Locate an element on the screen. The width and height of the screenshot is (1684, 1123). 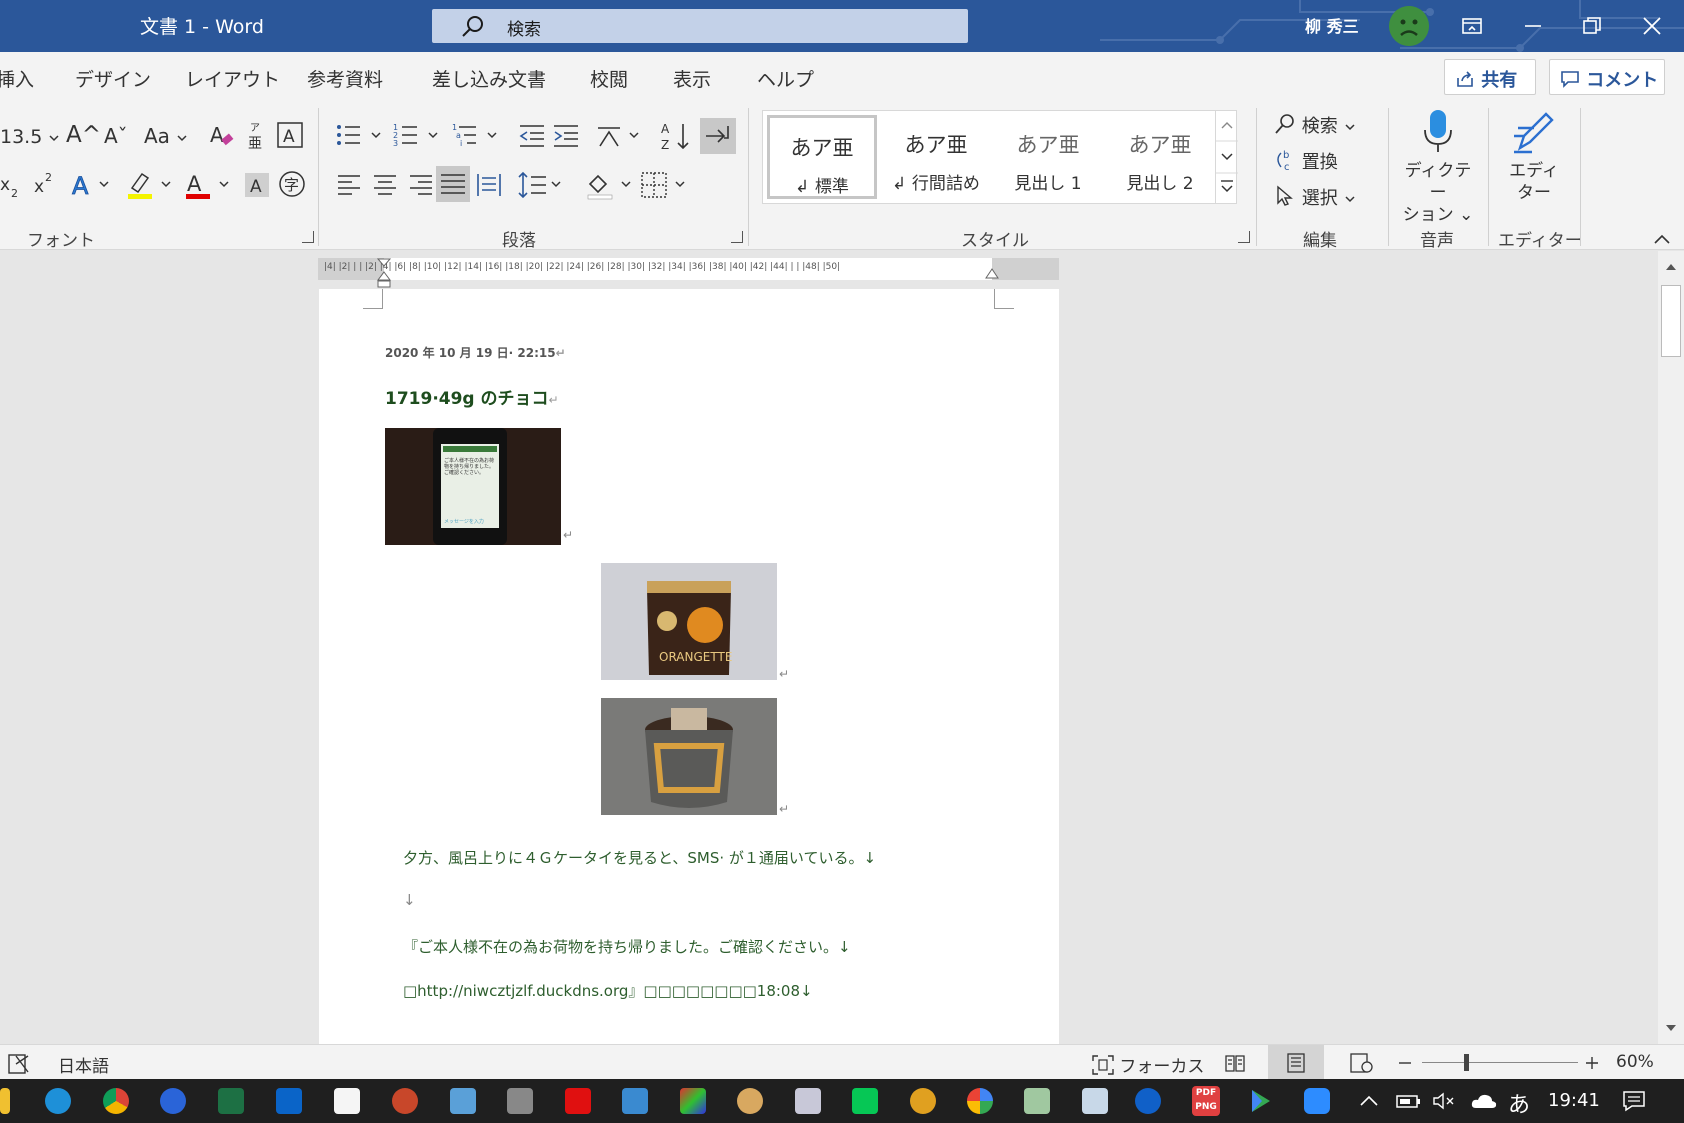
borders-icon is located at coordinates (664, 185).